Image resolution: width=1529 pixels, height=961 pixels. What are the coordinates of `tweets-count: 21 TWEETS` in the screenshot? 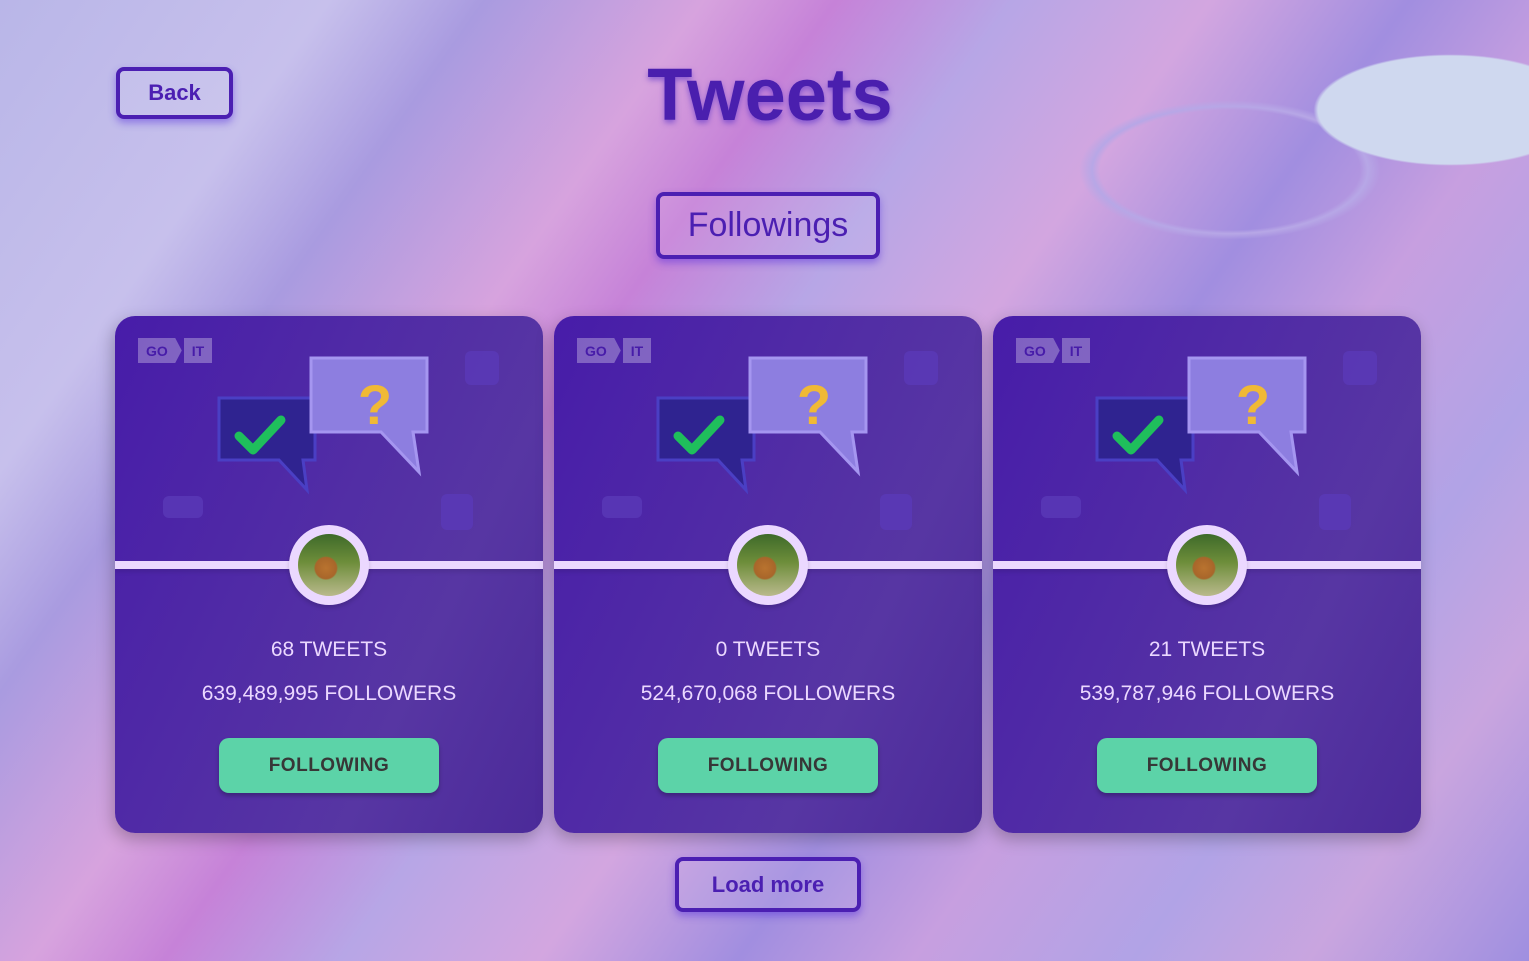 It's located at (1207, 649).